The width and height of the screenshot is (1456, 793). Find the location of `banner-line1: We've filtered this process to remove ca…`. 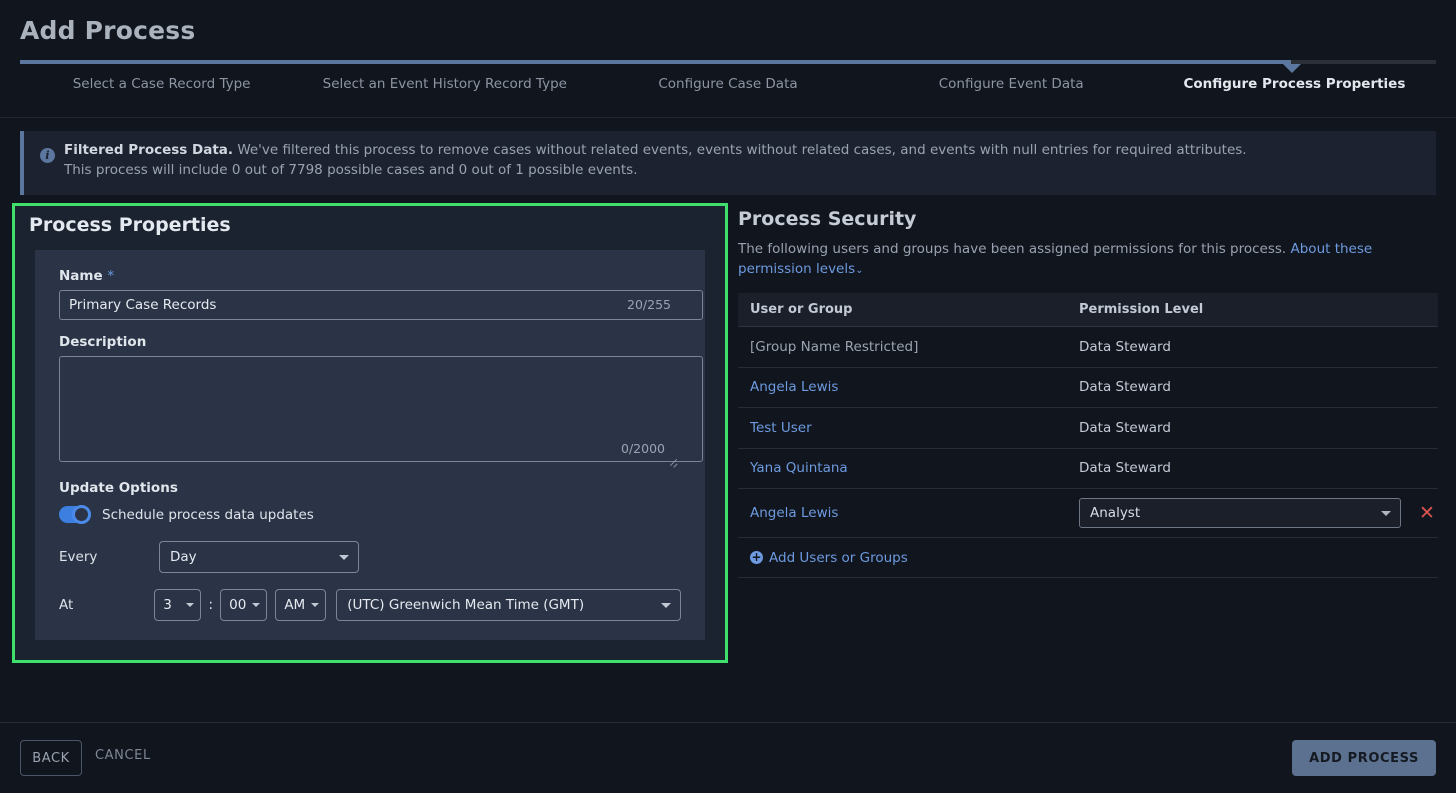

banner-line1: We've filtered this process to remove ca… is located at coordinates (740, 150).